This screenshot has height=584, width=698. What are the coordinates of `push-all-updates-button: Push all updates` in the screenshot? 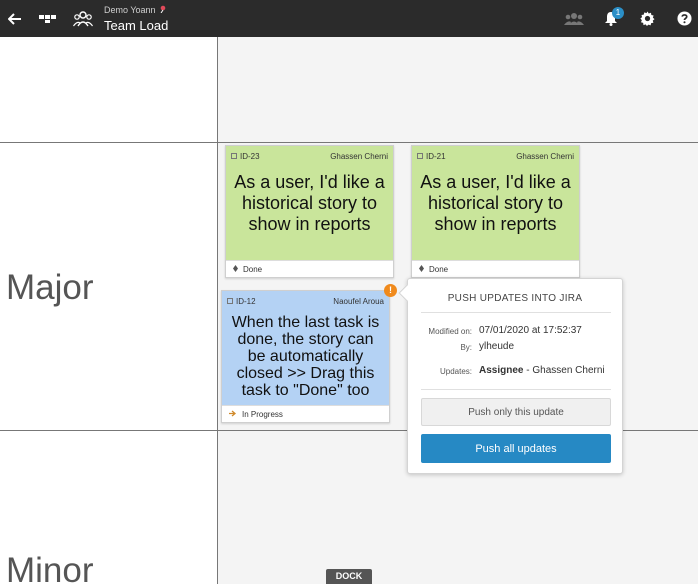 It's located at (516, 448).